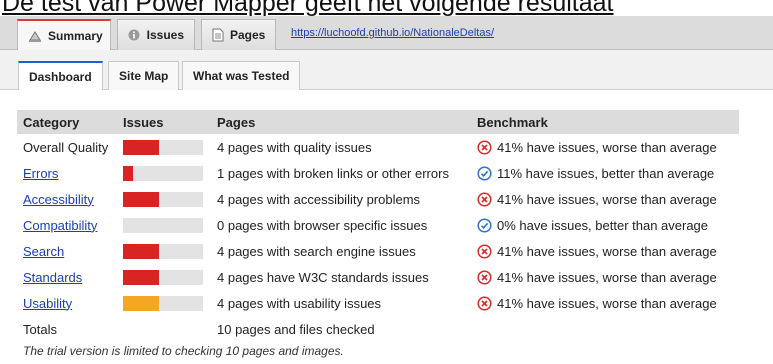  I want to click on benchmark-cell: 11% have issues, better than average, so click(608, 173).